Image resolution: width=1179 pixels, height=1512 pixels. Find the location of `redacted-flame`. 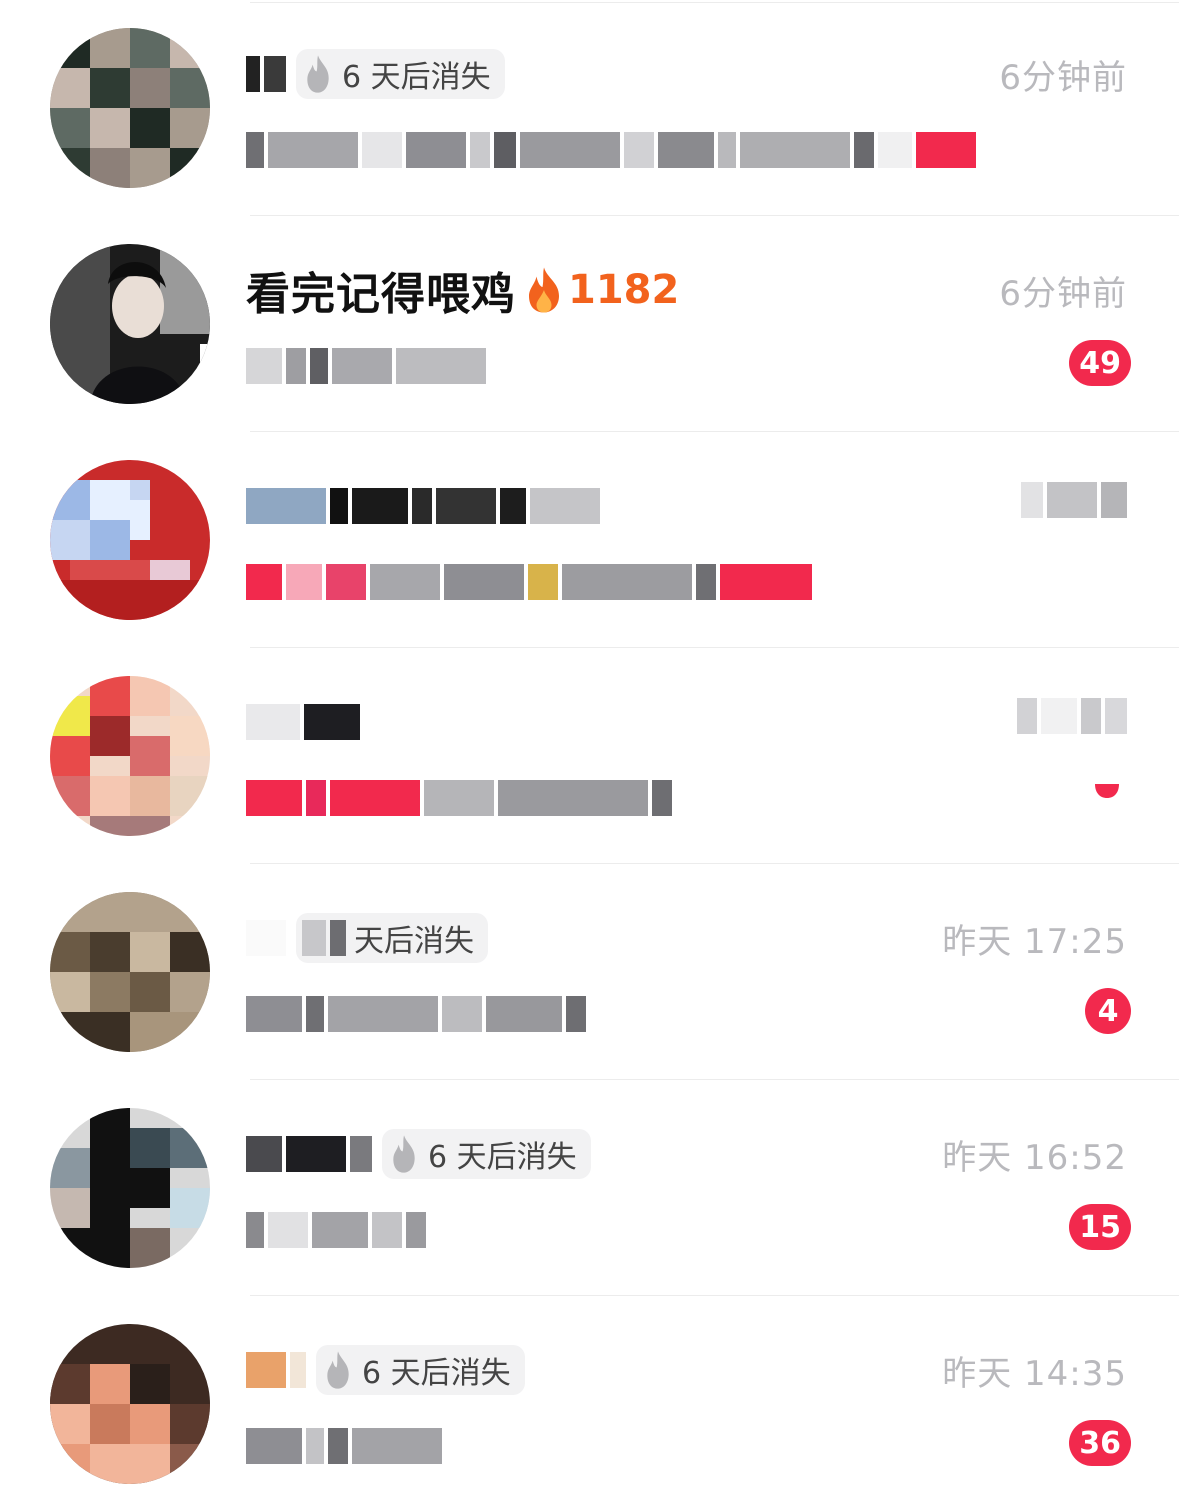

redacted-flame is located at coordinates (324, 938).